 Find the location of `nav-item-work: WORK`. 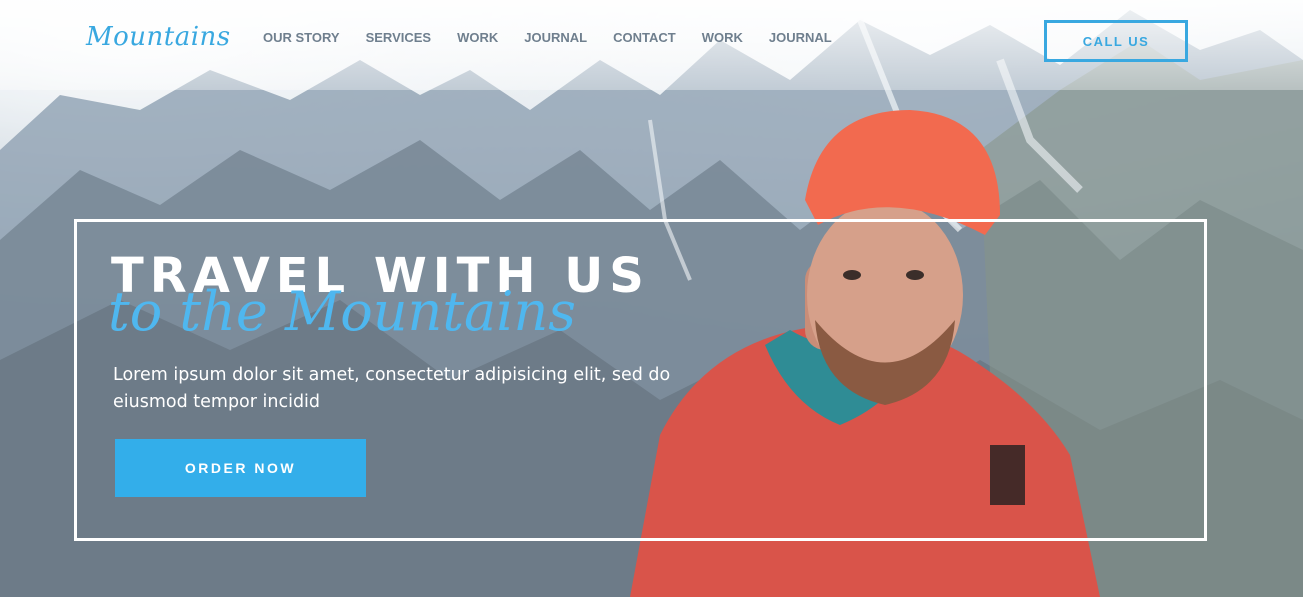

nav-item-work: WORK is located at coordinates (477, 37).